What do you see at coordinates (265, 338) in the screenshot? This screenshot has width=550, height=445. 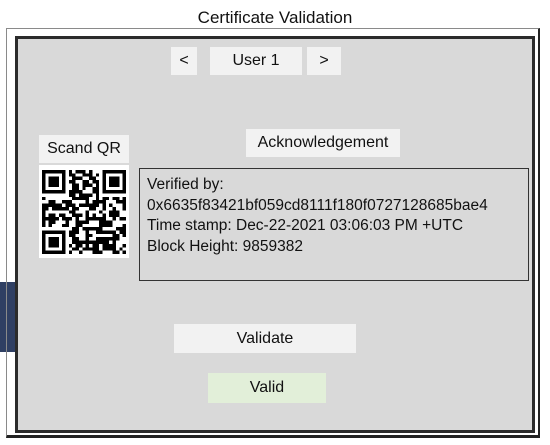 I see `validate-button: Validate` at bounding box center [265, 338].